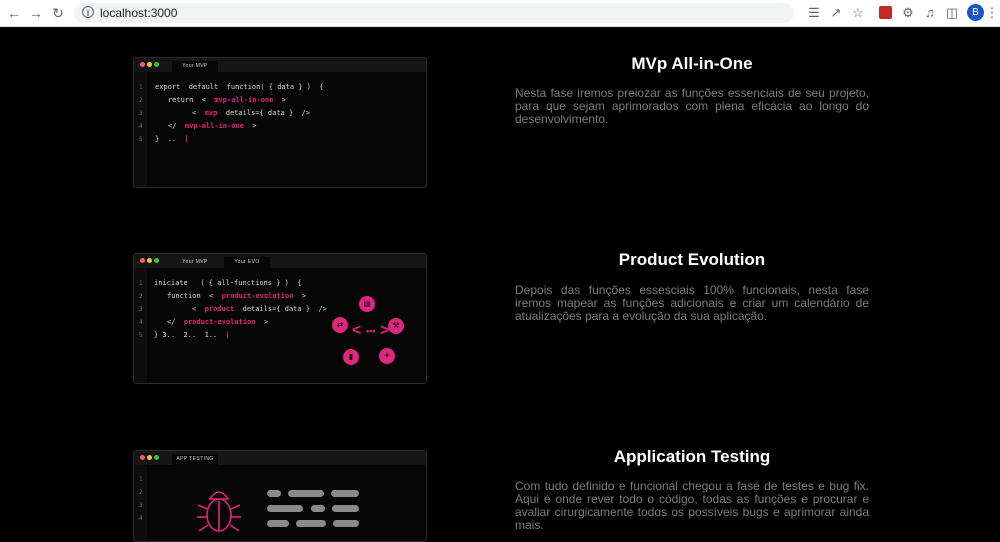  Describe the element at coordinates (36, 13) in the screenshot. I see `forward-icon: →` at that location.